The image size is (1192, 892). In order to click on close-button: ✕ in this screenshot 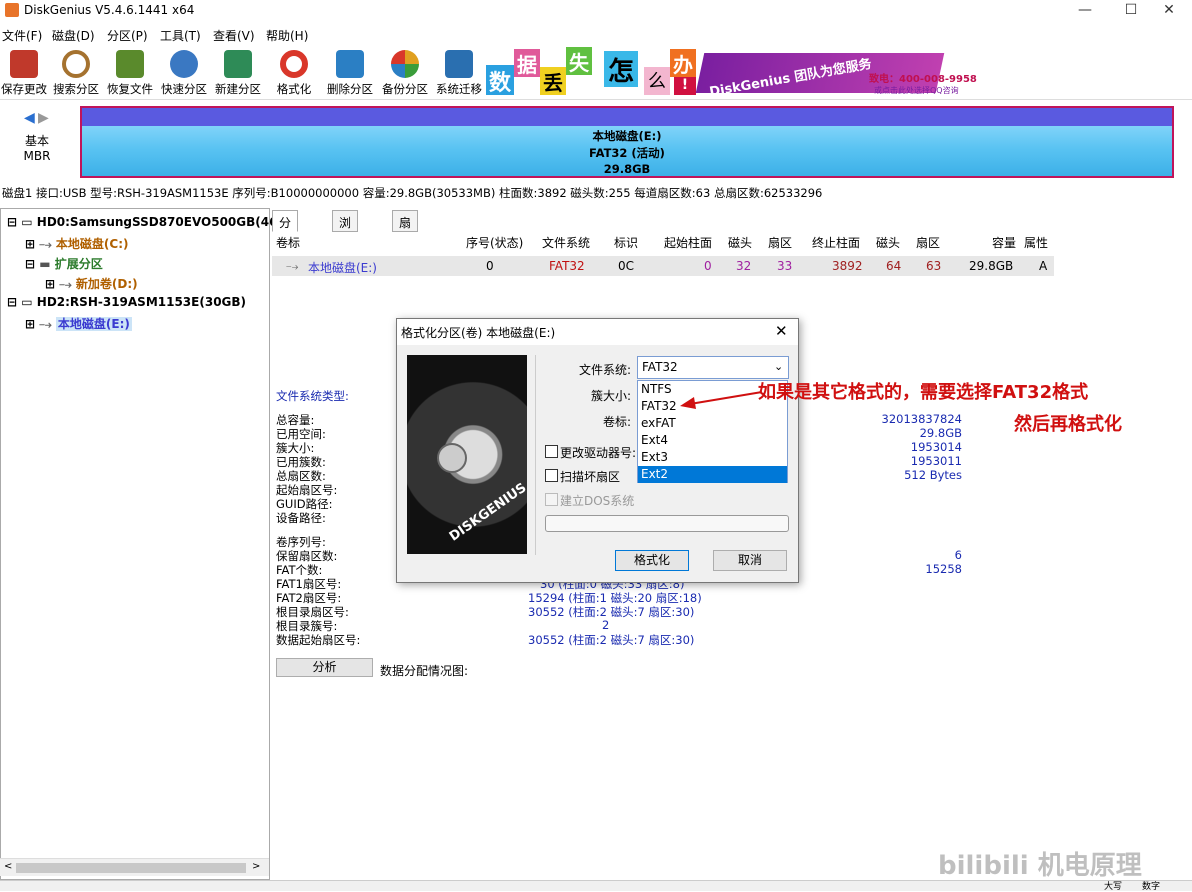, I will do `click(1169, 11)`.